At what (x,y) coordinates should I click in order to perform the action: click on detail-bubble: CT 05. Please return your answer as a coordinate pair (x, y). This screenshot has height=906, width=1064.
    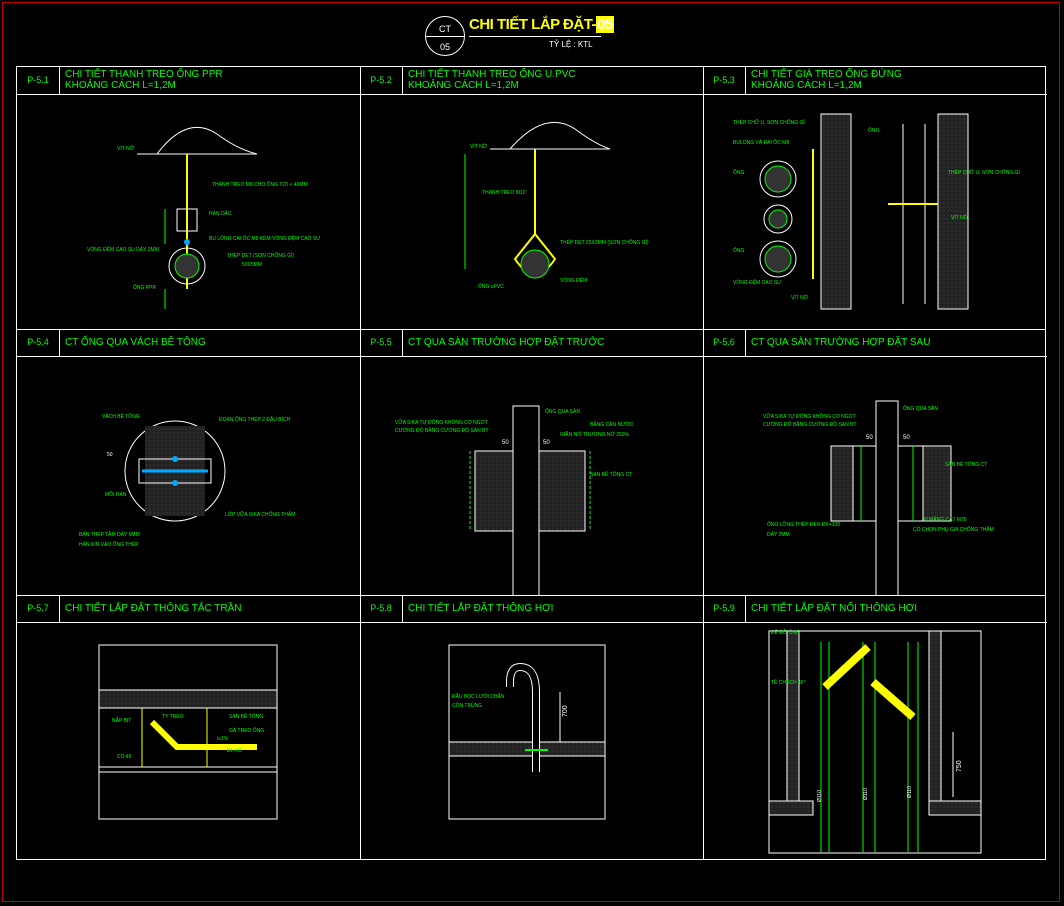
    Looking at the image, I should click on (445, 36).